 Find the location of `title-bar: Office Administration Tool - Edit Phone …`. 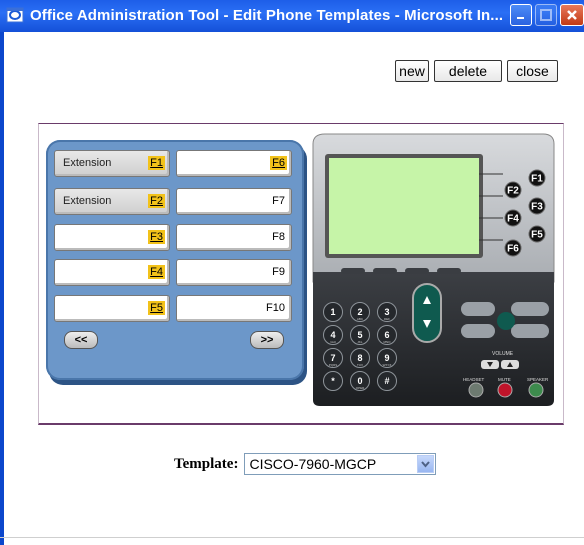

title-bar: Office Administration Tool - Edit Phone … is located at coordinates (292, 16).